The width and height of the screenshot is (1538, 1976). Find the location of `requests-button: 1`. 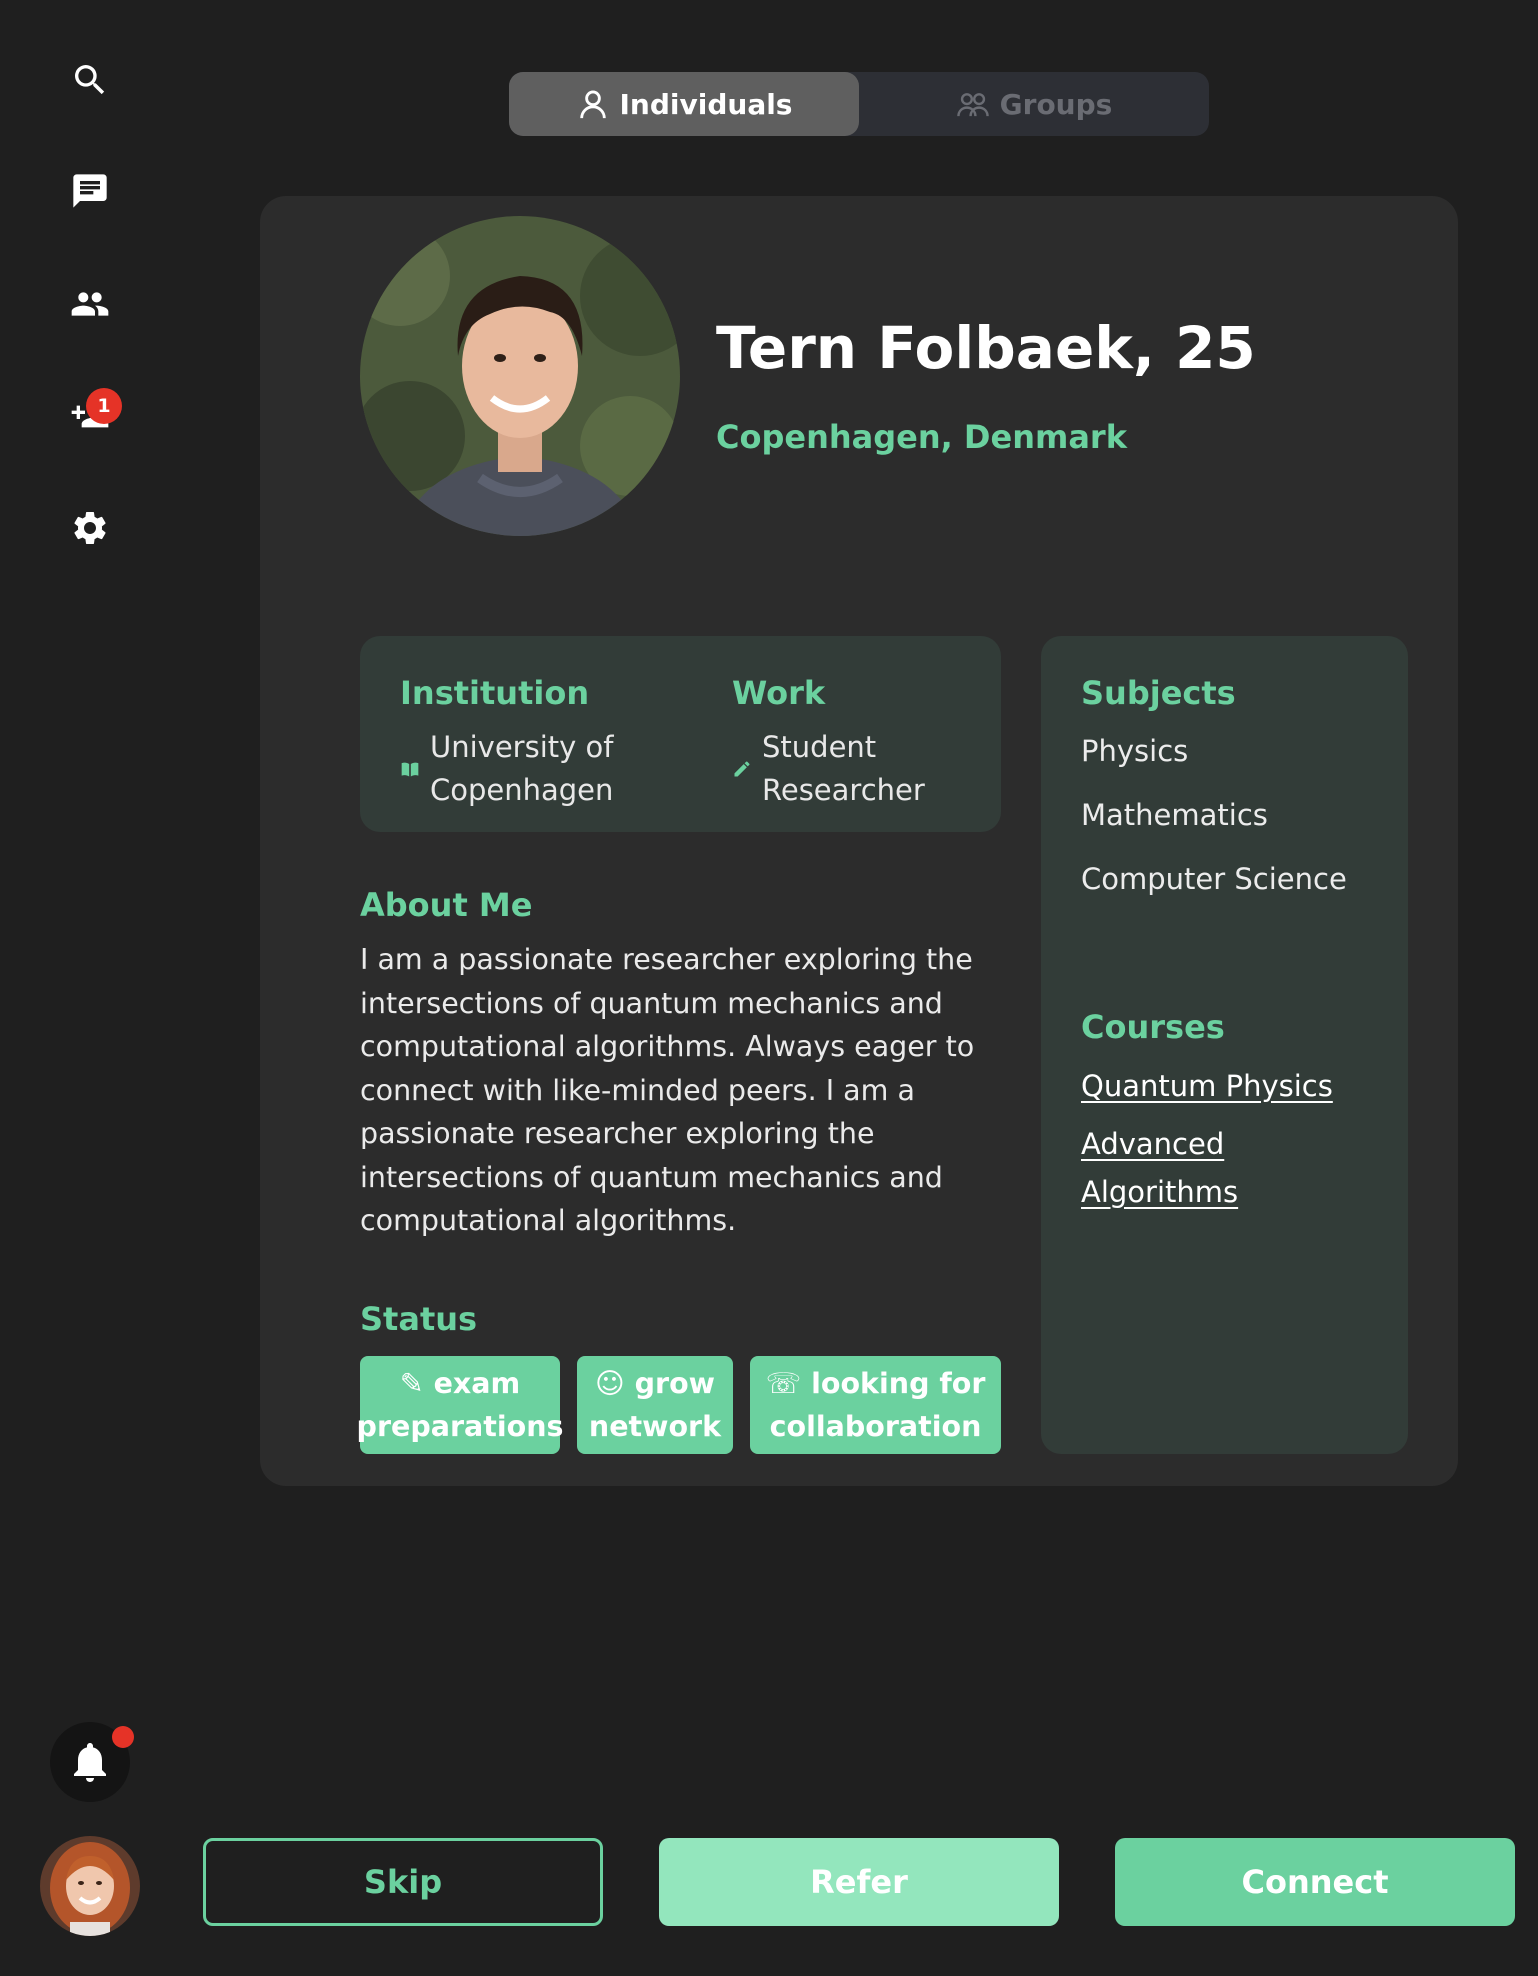

requests-button: 1 is located at coordinates (91, 414).